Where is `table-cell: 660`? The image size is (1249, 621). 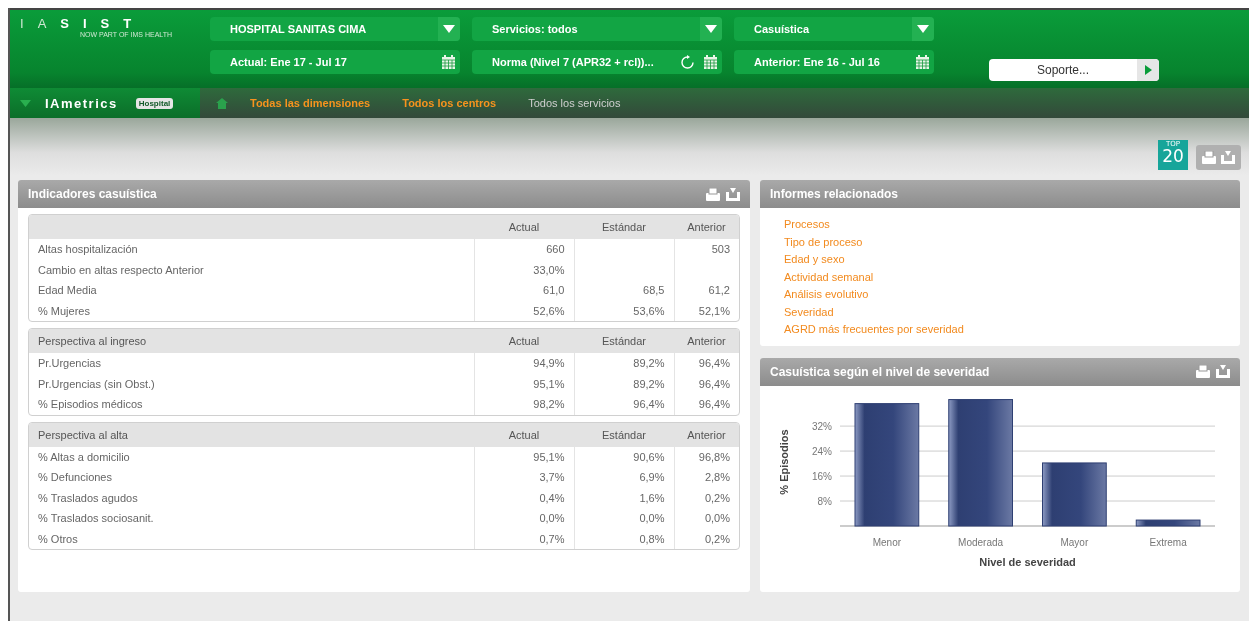 table-cell: 660 is located at coordinates (524, 249).